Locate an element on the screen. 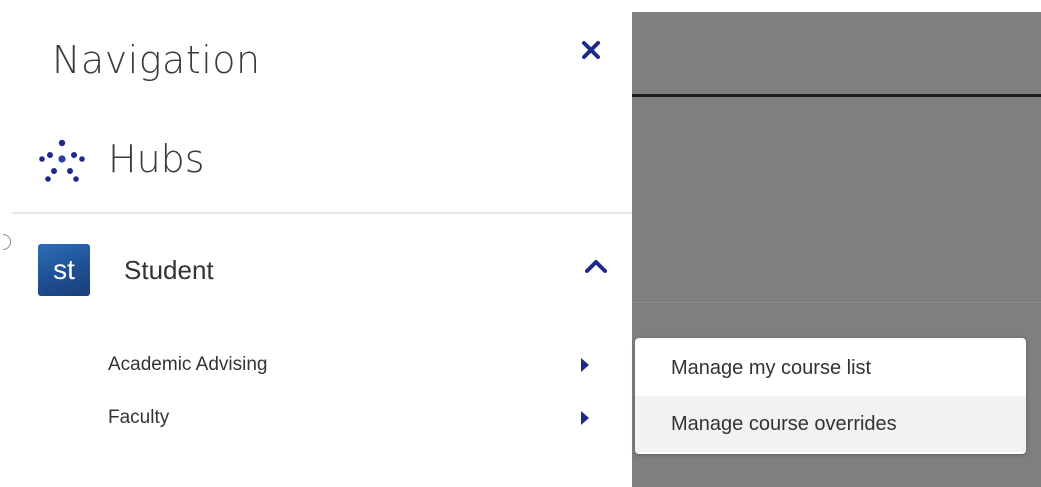 The image size is (1041, 487). faculty-label: Faculty is located at coordinates (139, 417).